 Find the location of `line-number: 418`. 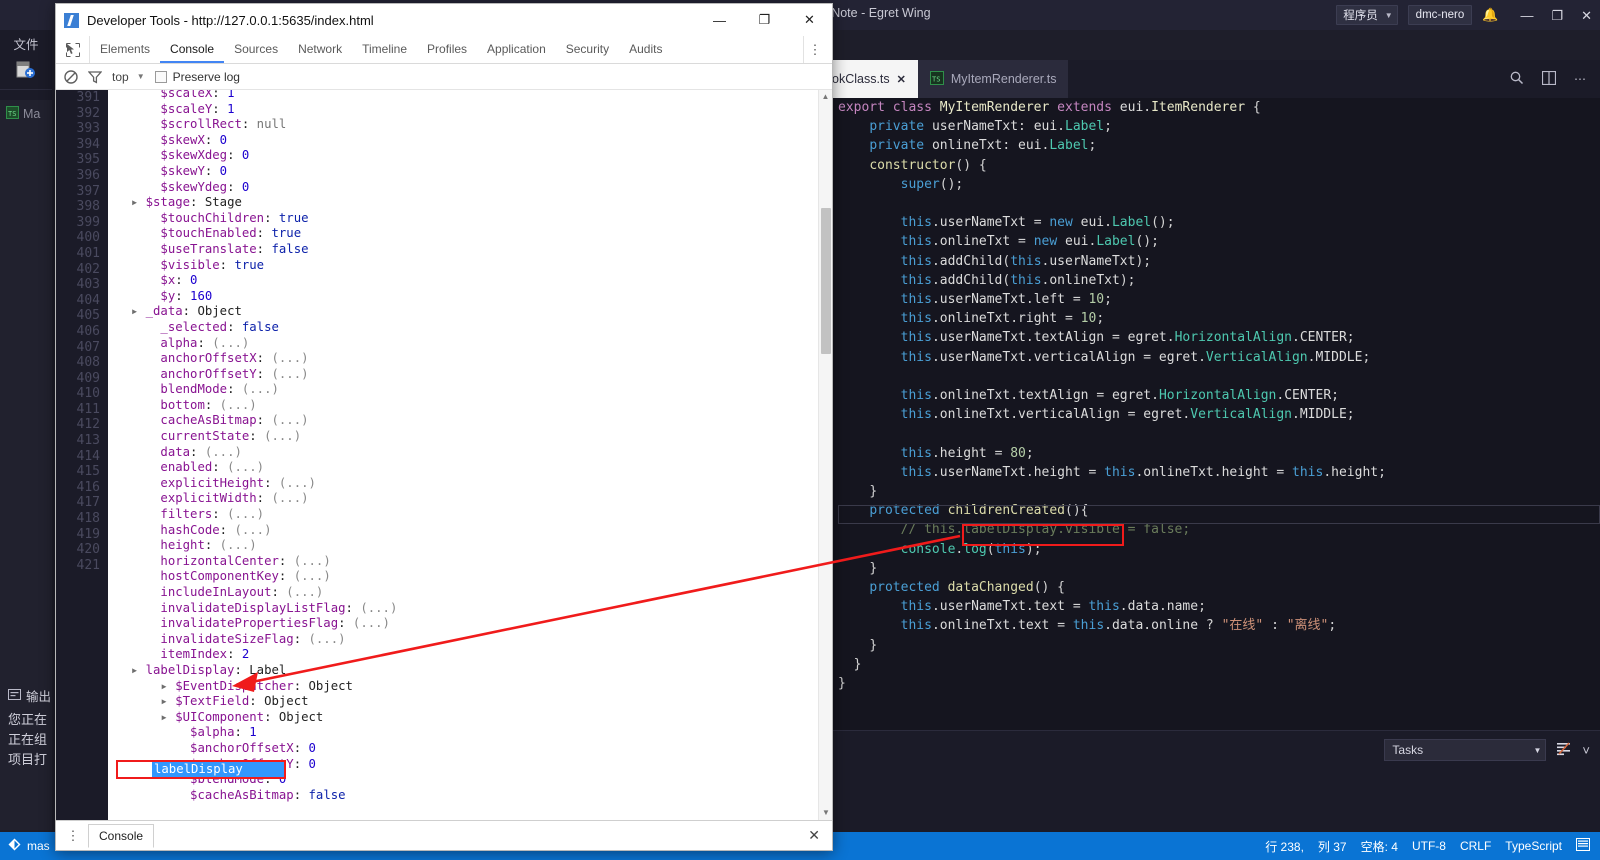

line-number: 418 is located at coordinates (88, 519).